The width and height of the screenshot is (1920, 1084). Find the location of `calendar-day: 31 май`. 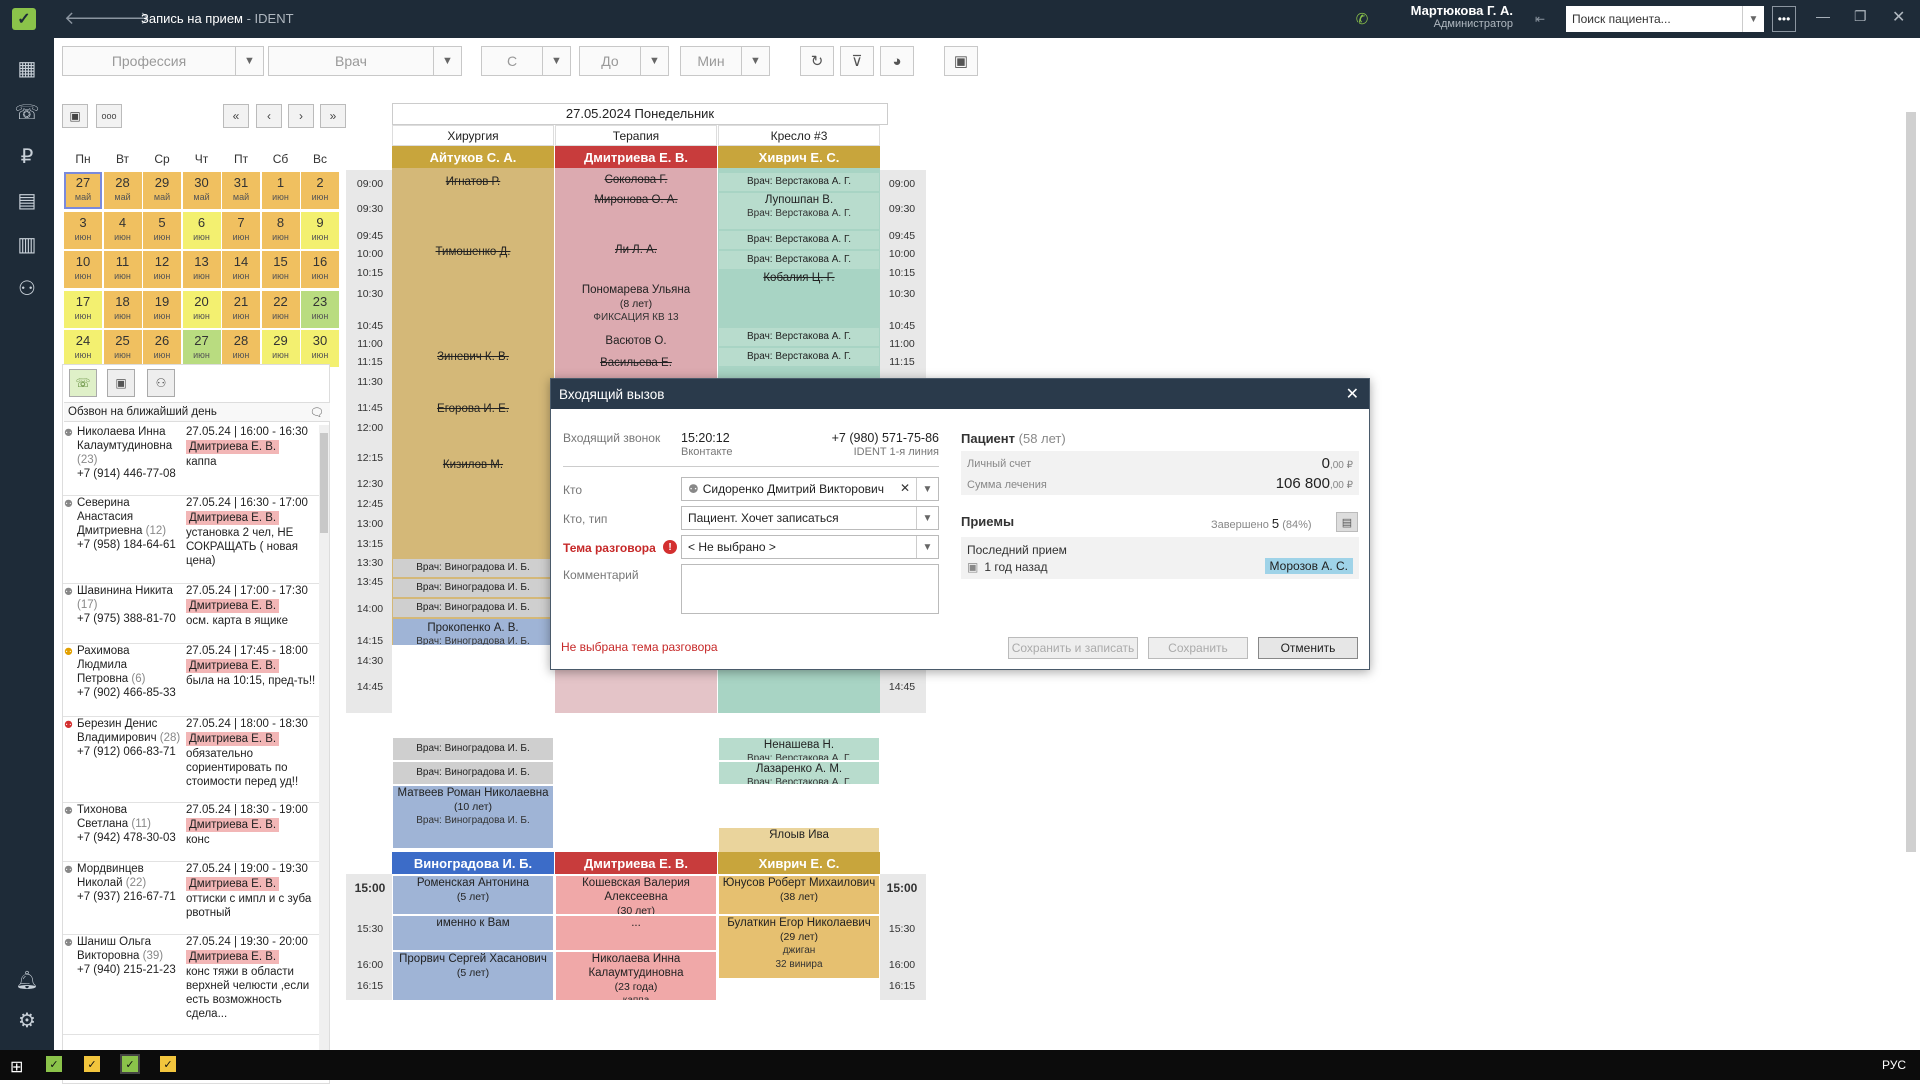

calendar-day: 31 май is located at coordinates (241, 190).